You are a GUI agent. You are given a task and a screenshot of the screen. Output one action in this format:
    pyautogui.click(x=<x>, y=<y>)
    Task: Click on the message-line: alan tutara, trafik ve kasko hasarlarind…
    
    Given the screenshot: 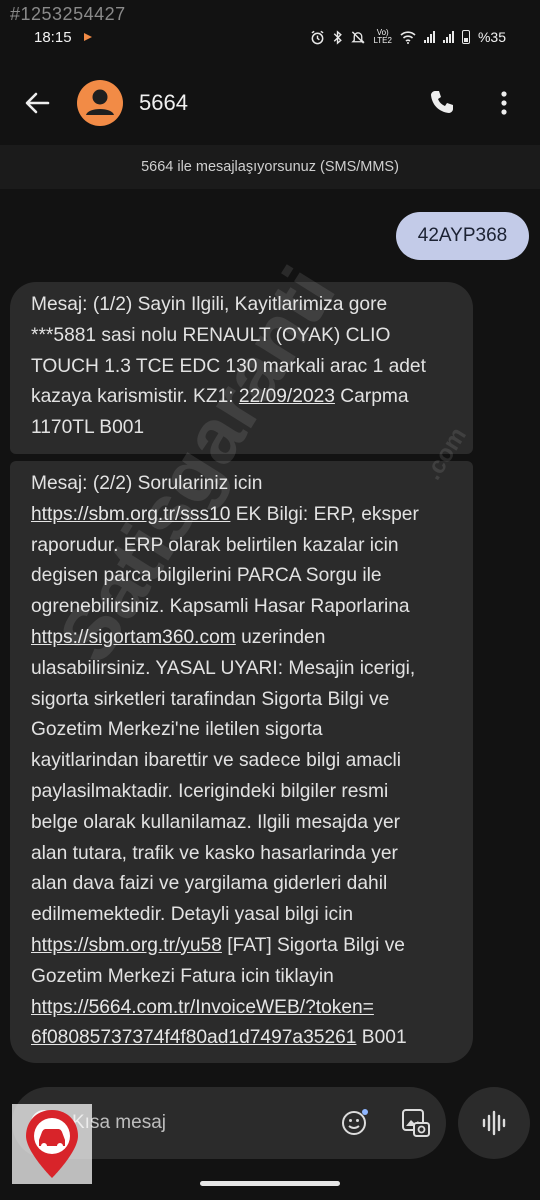 What is the action you would take?
    pyautogui.click(x=214, y=853)
    